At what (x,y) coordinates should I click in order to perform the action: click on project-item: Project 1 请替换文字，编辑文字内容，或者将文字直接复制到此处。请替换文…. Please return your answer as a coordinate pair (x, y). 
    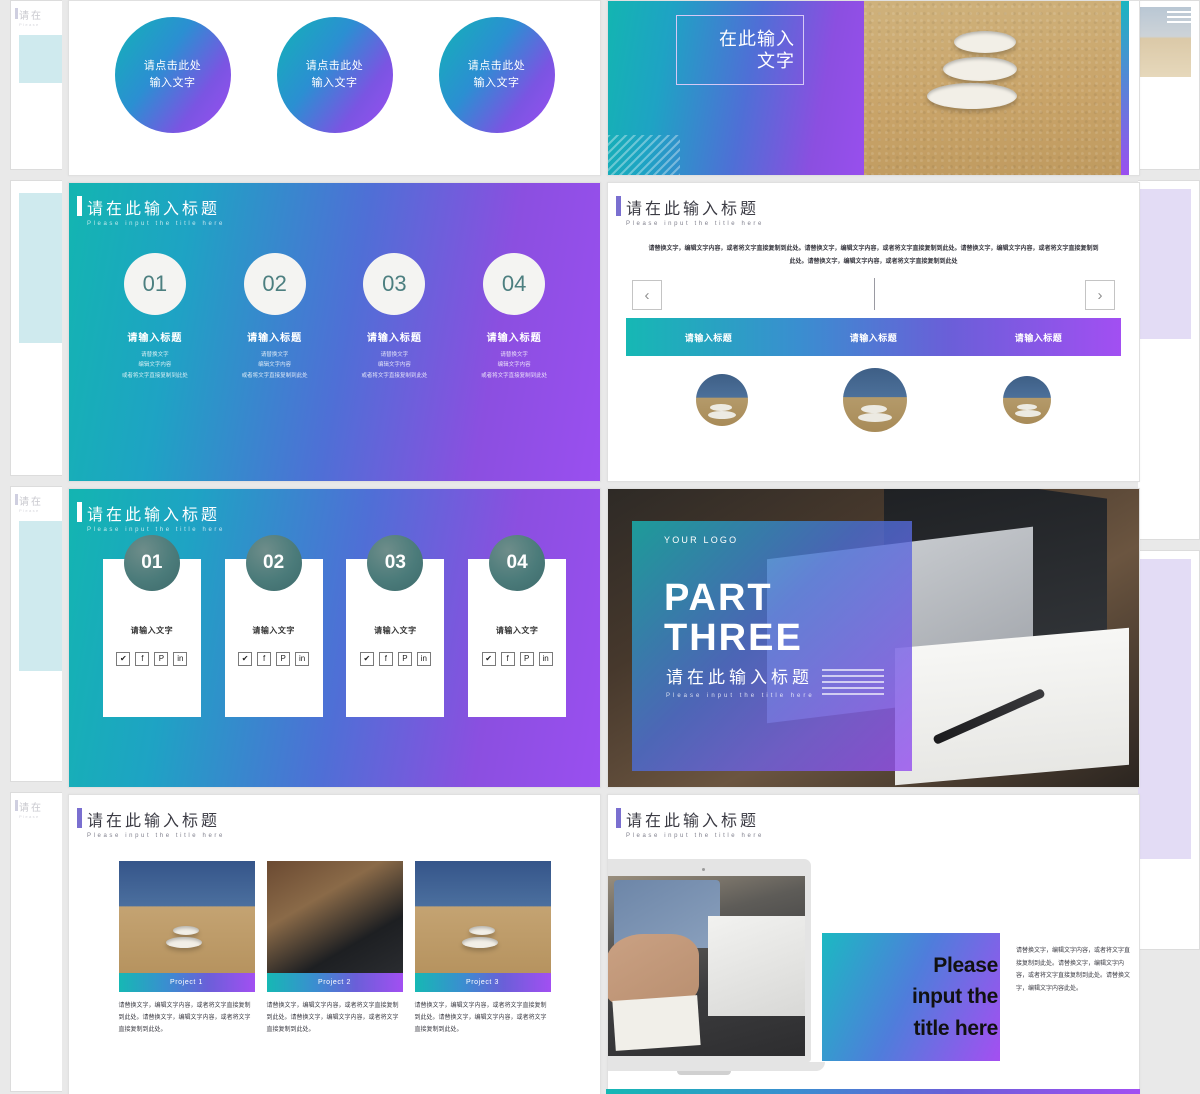
    Looking at the image, I should click on (186, 948).